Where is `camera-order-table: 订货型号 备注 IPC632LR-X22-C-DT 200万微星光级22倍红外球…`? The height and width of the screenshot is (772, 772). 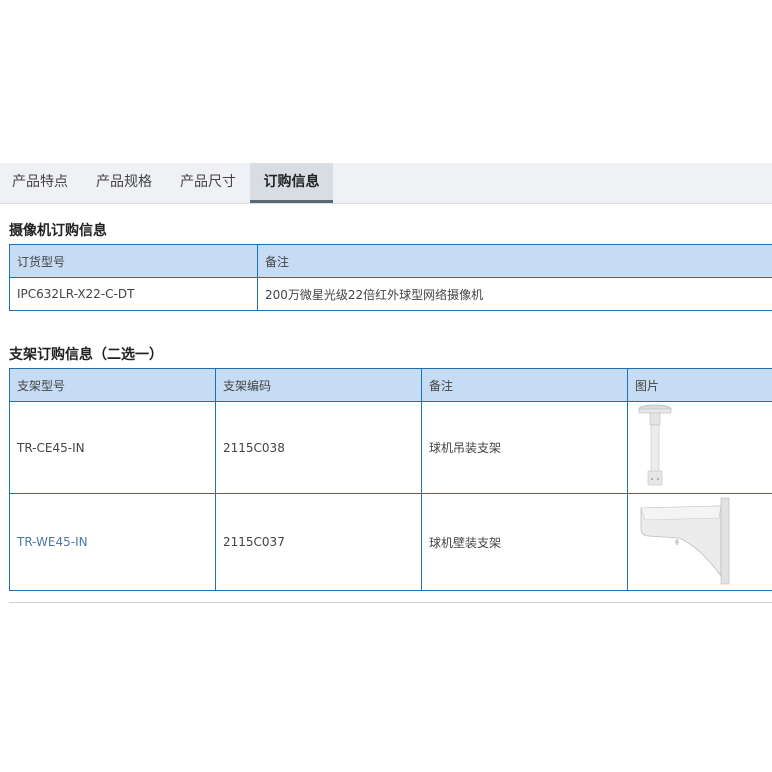 camera-order-table: 订货型号 备注 IPC632LR-X22-C-DT 200万微星光级22倍红外球… is located at coordinates (390, 277).